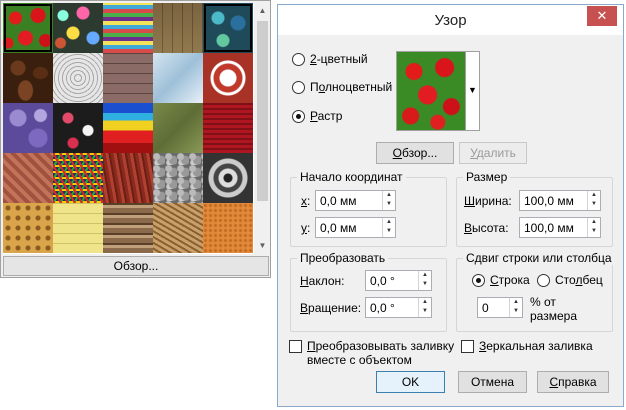 The height and width of the screenshot is (410, 626). I want to click on offset-unit-line1: % от, so click(543, 302).